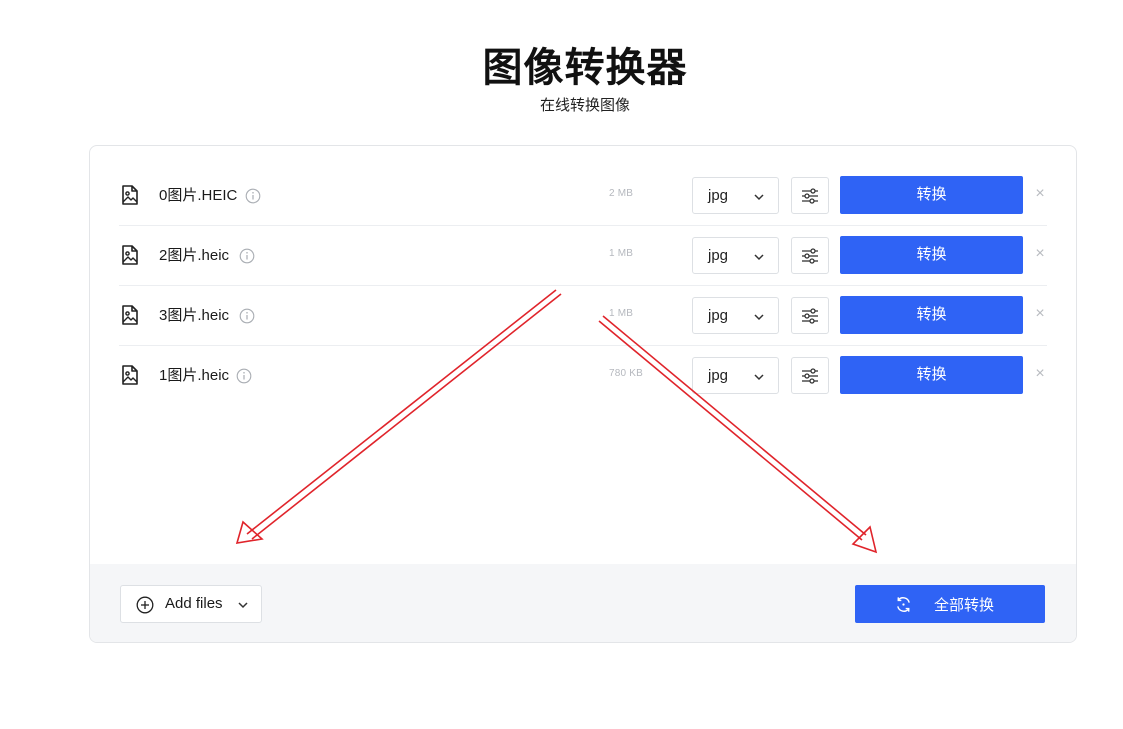 The image size is (1123, 729). What do you see at coordinates (621, 193) in the screenshot?
I see `file-size: 2 MB` at bounding box center [621, 193].